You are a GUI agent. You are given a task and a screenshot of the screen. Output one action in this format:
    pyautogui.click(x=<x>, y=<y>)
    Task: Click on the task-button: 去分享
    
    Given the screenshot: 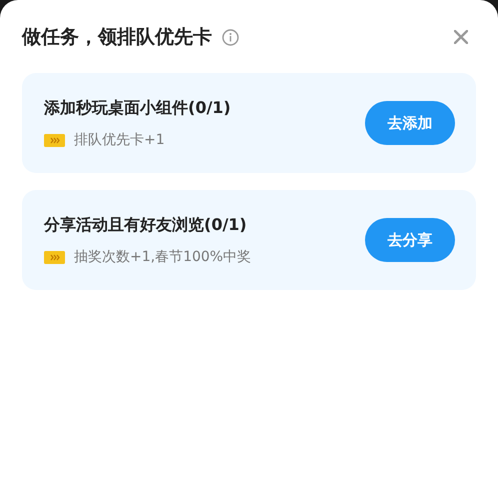 What is the action you would take?
    pyautogui.click(x=410, y=240)
    